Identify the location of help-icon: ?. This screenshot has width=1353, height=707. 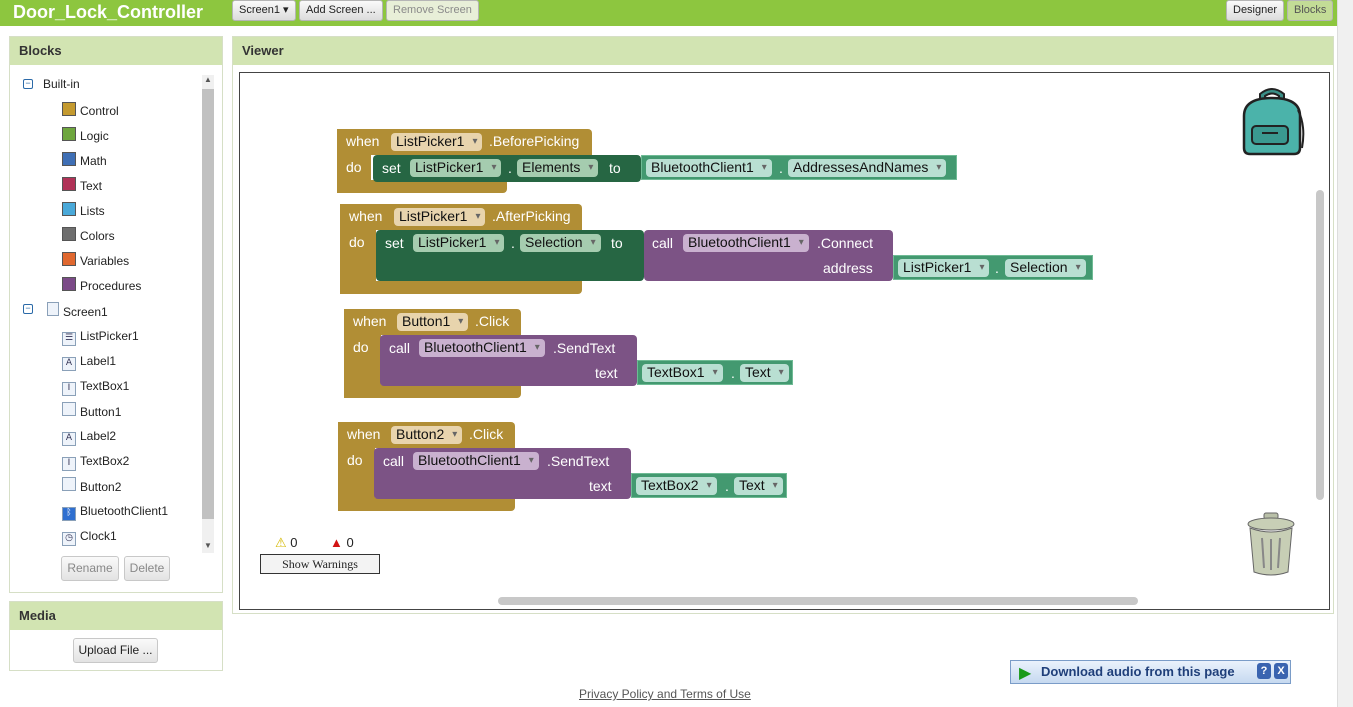
(1264, 671).